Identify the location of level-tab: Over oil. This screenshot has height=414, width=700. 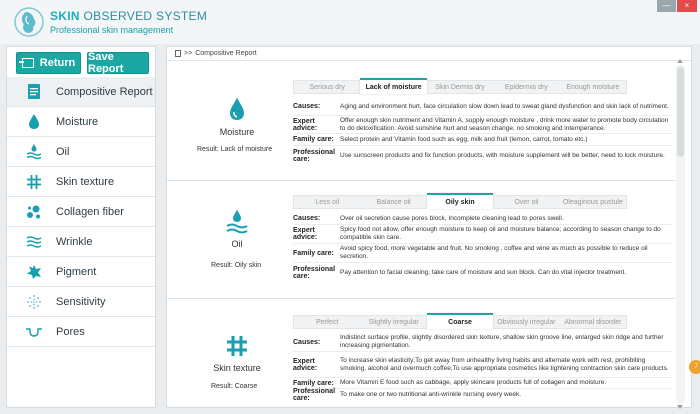
(526, 202).